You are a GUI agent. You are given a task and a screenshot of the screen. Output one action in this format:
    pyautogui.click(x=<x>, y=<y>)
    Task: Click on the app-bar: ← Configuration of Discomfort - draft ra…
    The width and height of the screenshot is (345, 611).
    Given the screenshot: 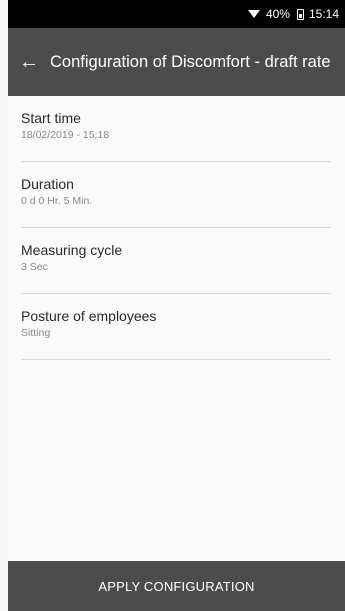 What is the action you would take?
    pyautogui.click(x=176, y=62)
    